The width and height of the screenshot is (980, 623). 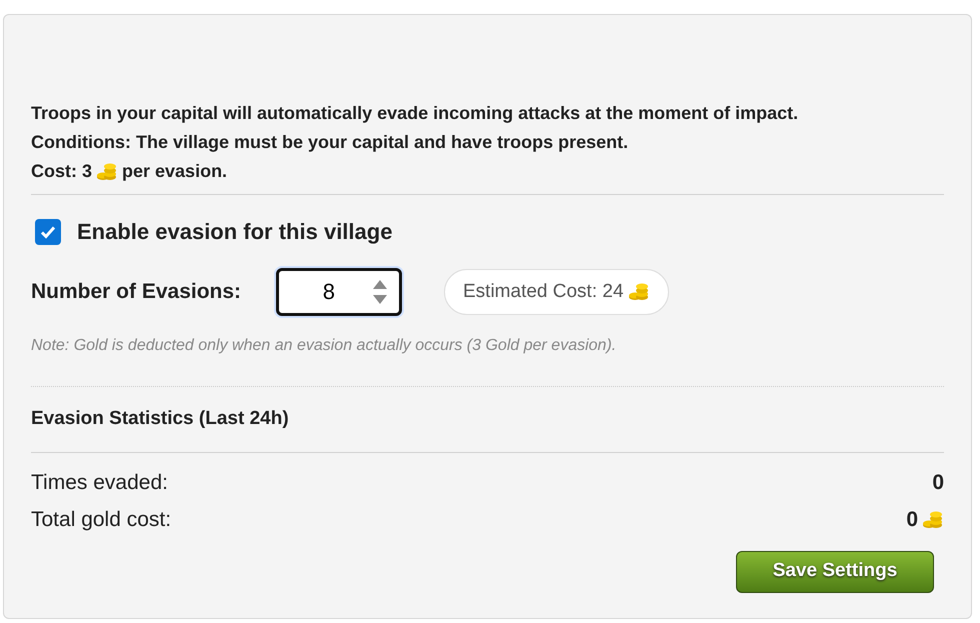 What do you see at coordinates (61, 171) in the screenshot?
I see `cost-text: Cost: 3` at bounding box center [61, 171].